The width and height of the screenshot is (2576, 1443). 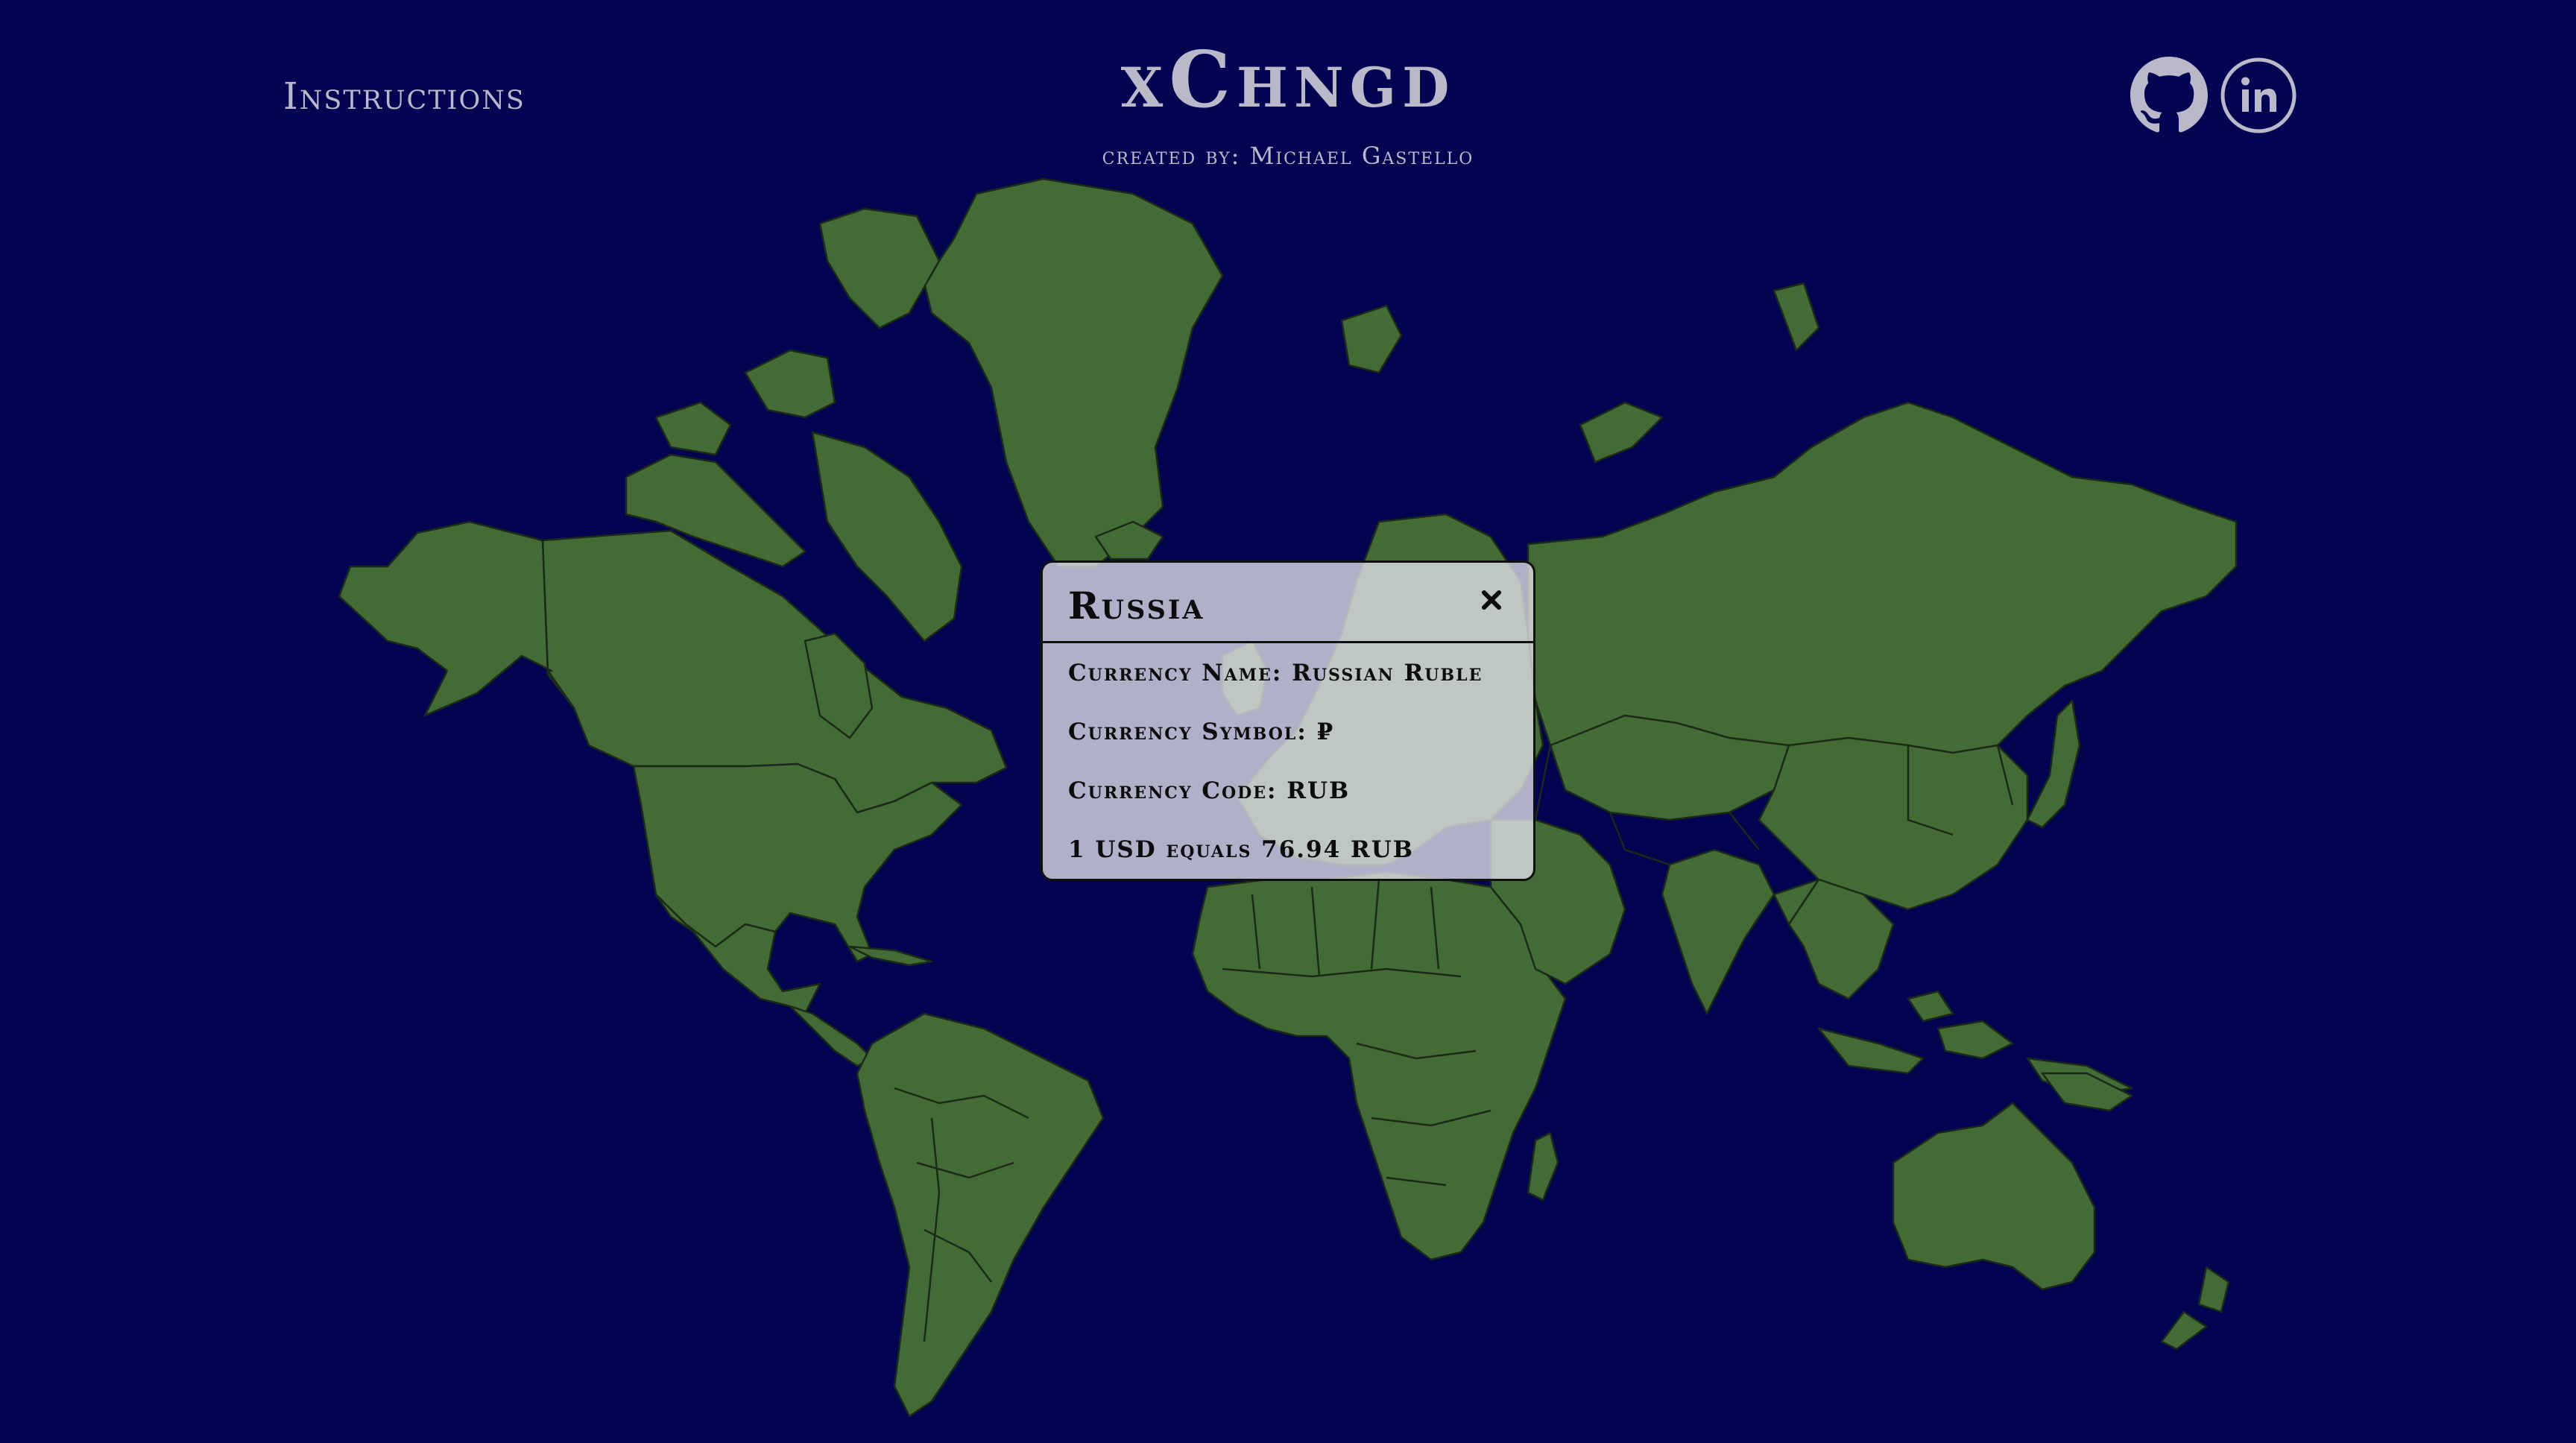 I want to click on linkedin-icon, so click(x=2258, y=95).